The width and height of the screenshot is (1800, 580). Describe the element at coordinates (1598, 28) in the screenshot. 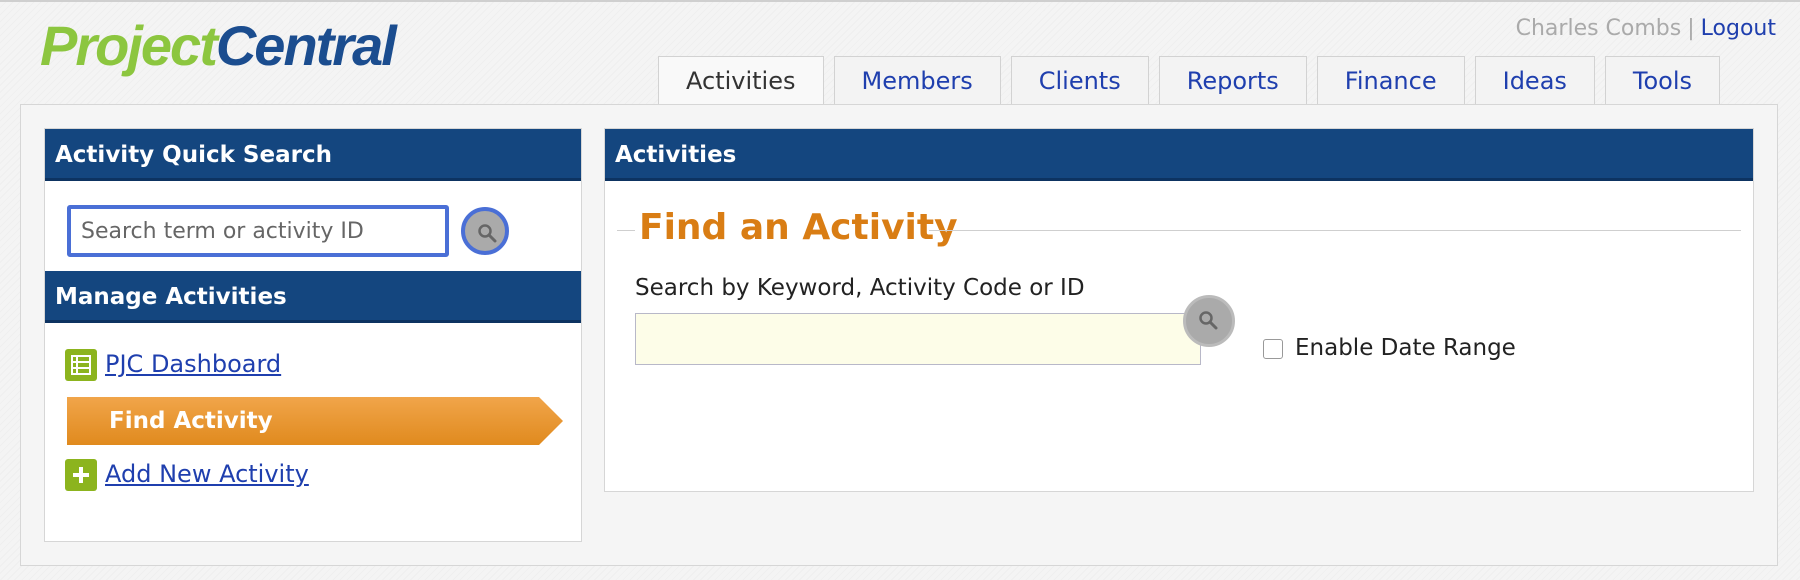

I see `user-name: Charles Combs` at that location.